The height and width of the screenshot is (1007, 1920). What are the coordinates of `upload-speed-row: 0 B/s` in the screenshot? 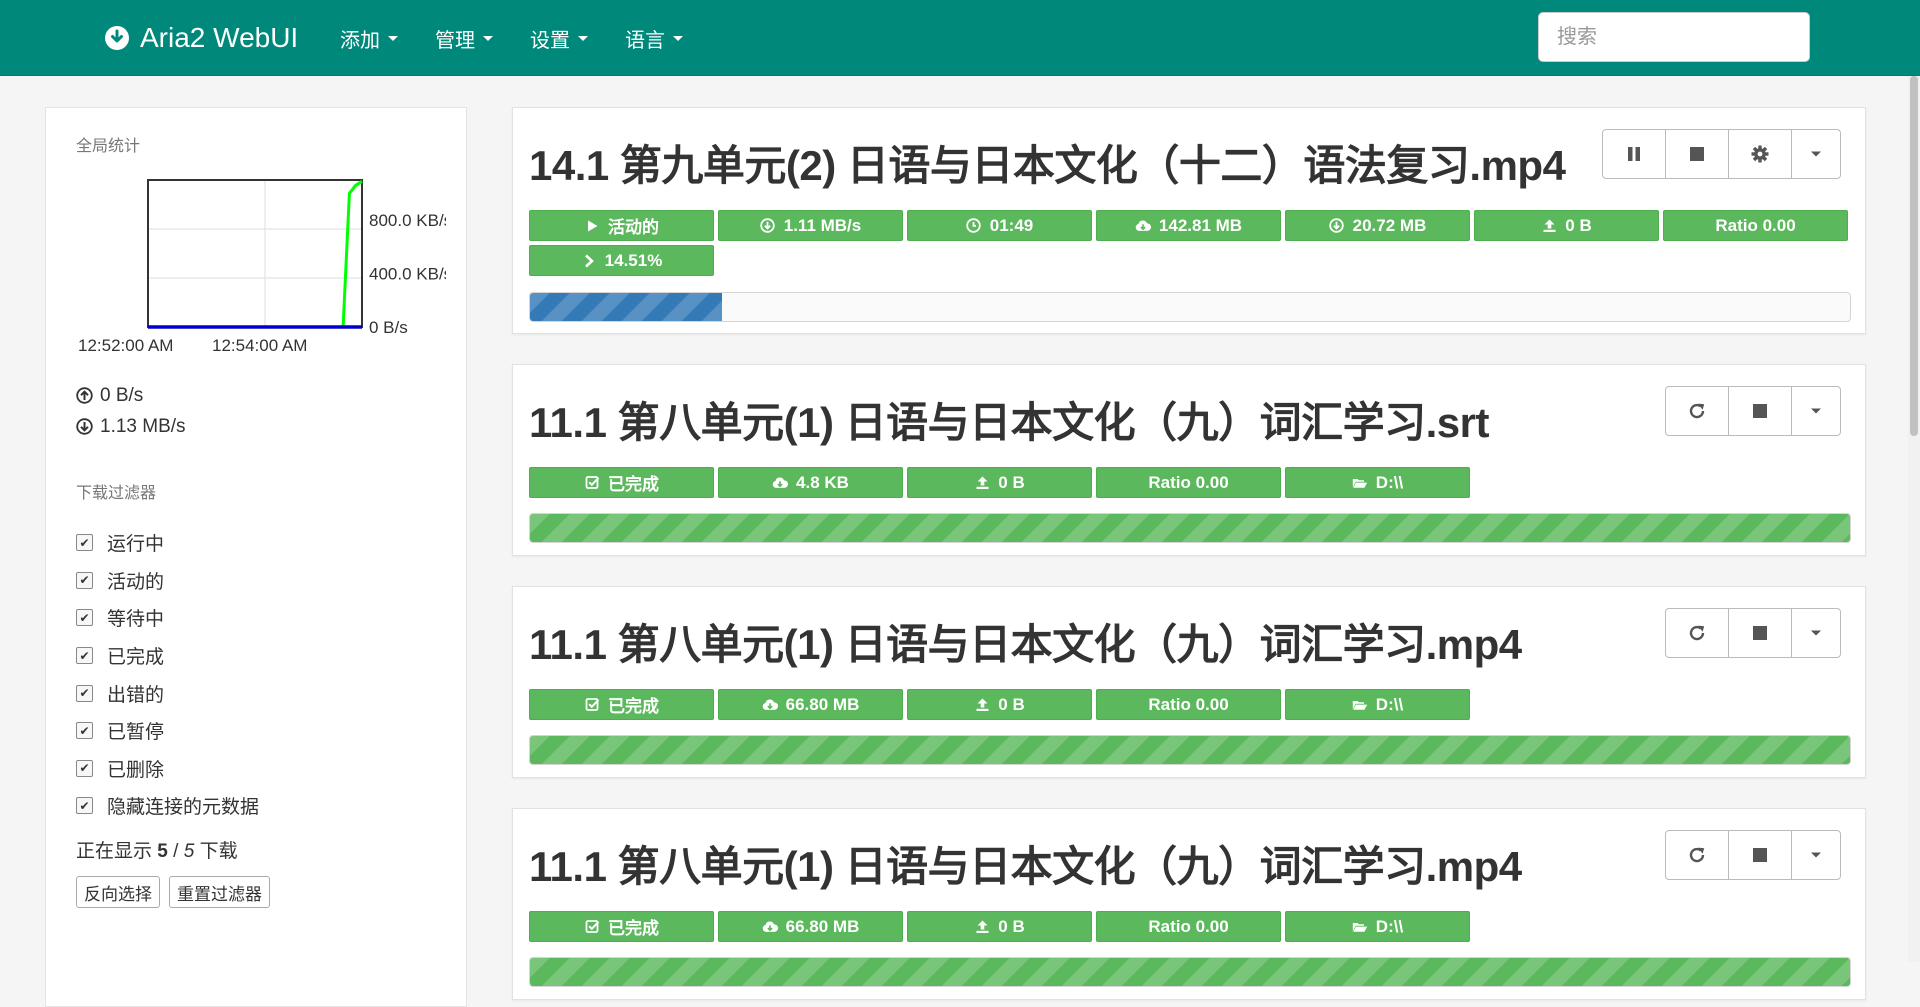 It's located at (131, 395).